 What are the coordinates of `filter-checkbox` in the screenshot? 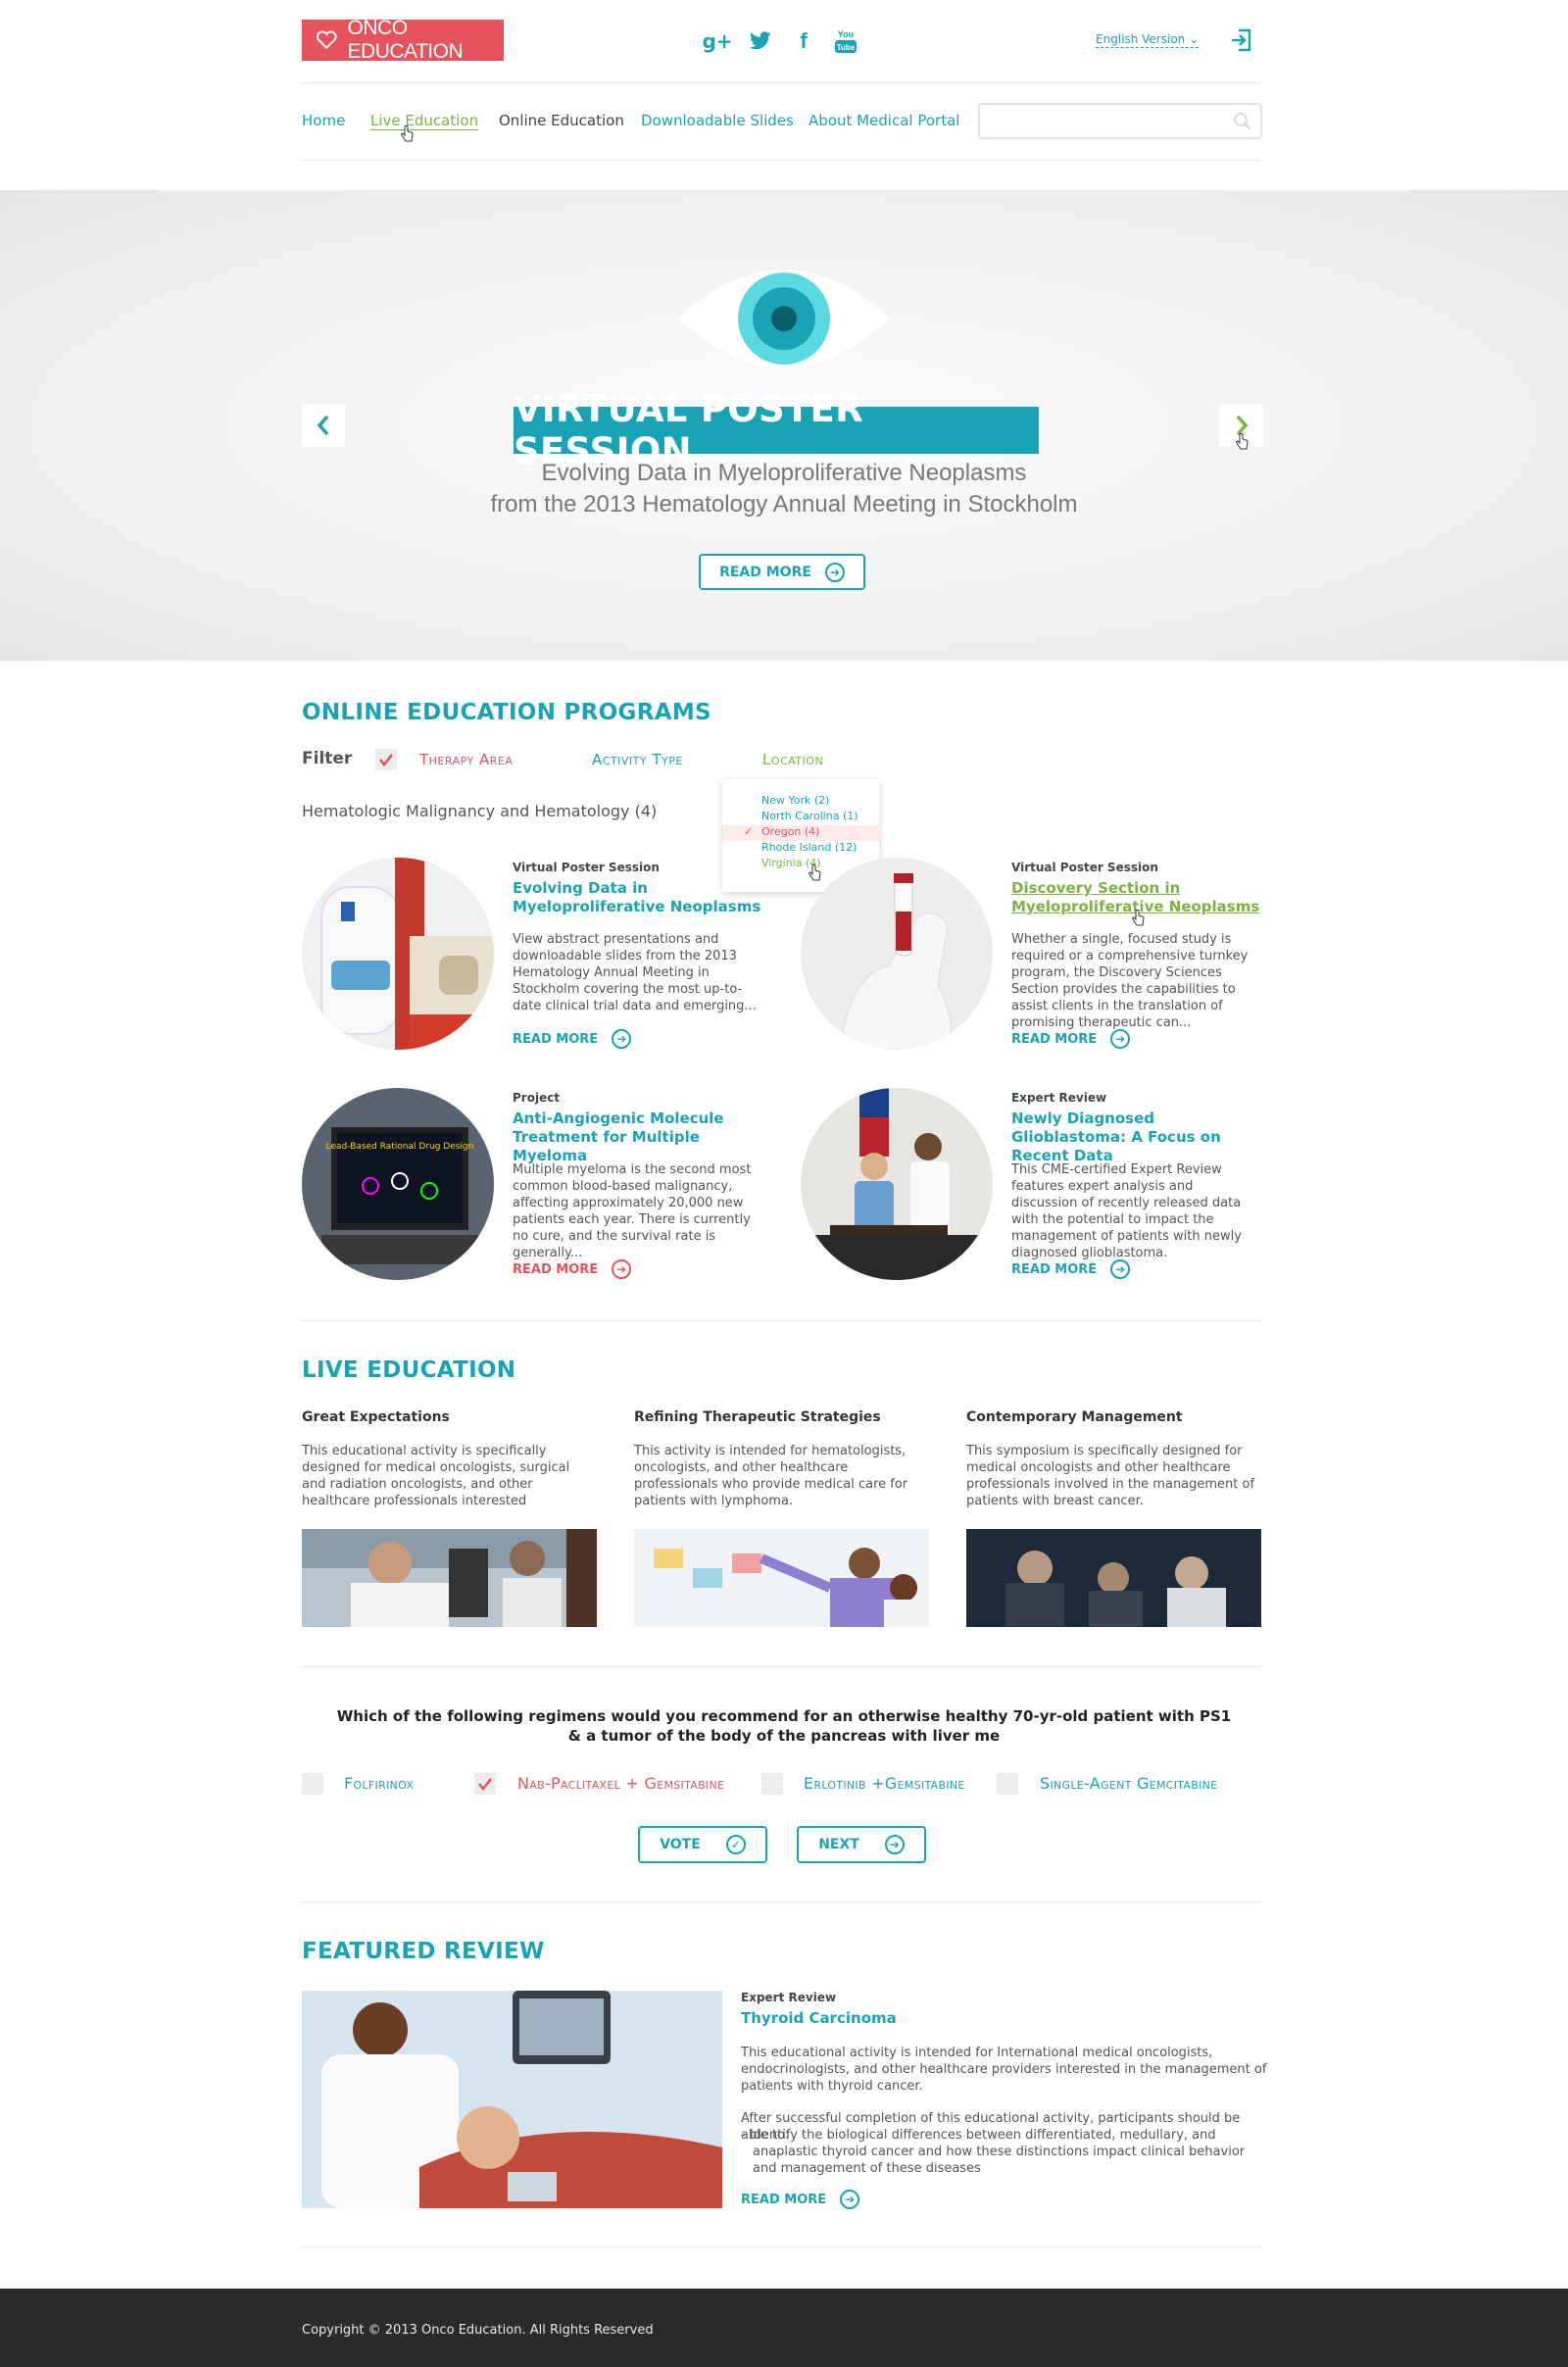 It's located at (386, 760).